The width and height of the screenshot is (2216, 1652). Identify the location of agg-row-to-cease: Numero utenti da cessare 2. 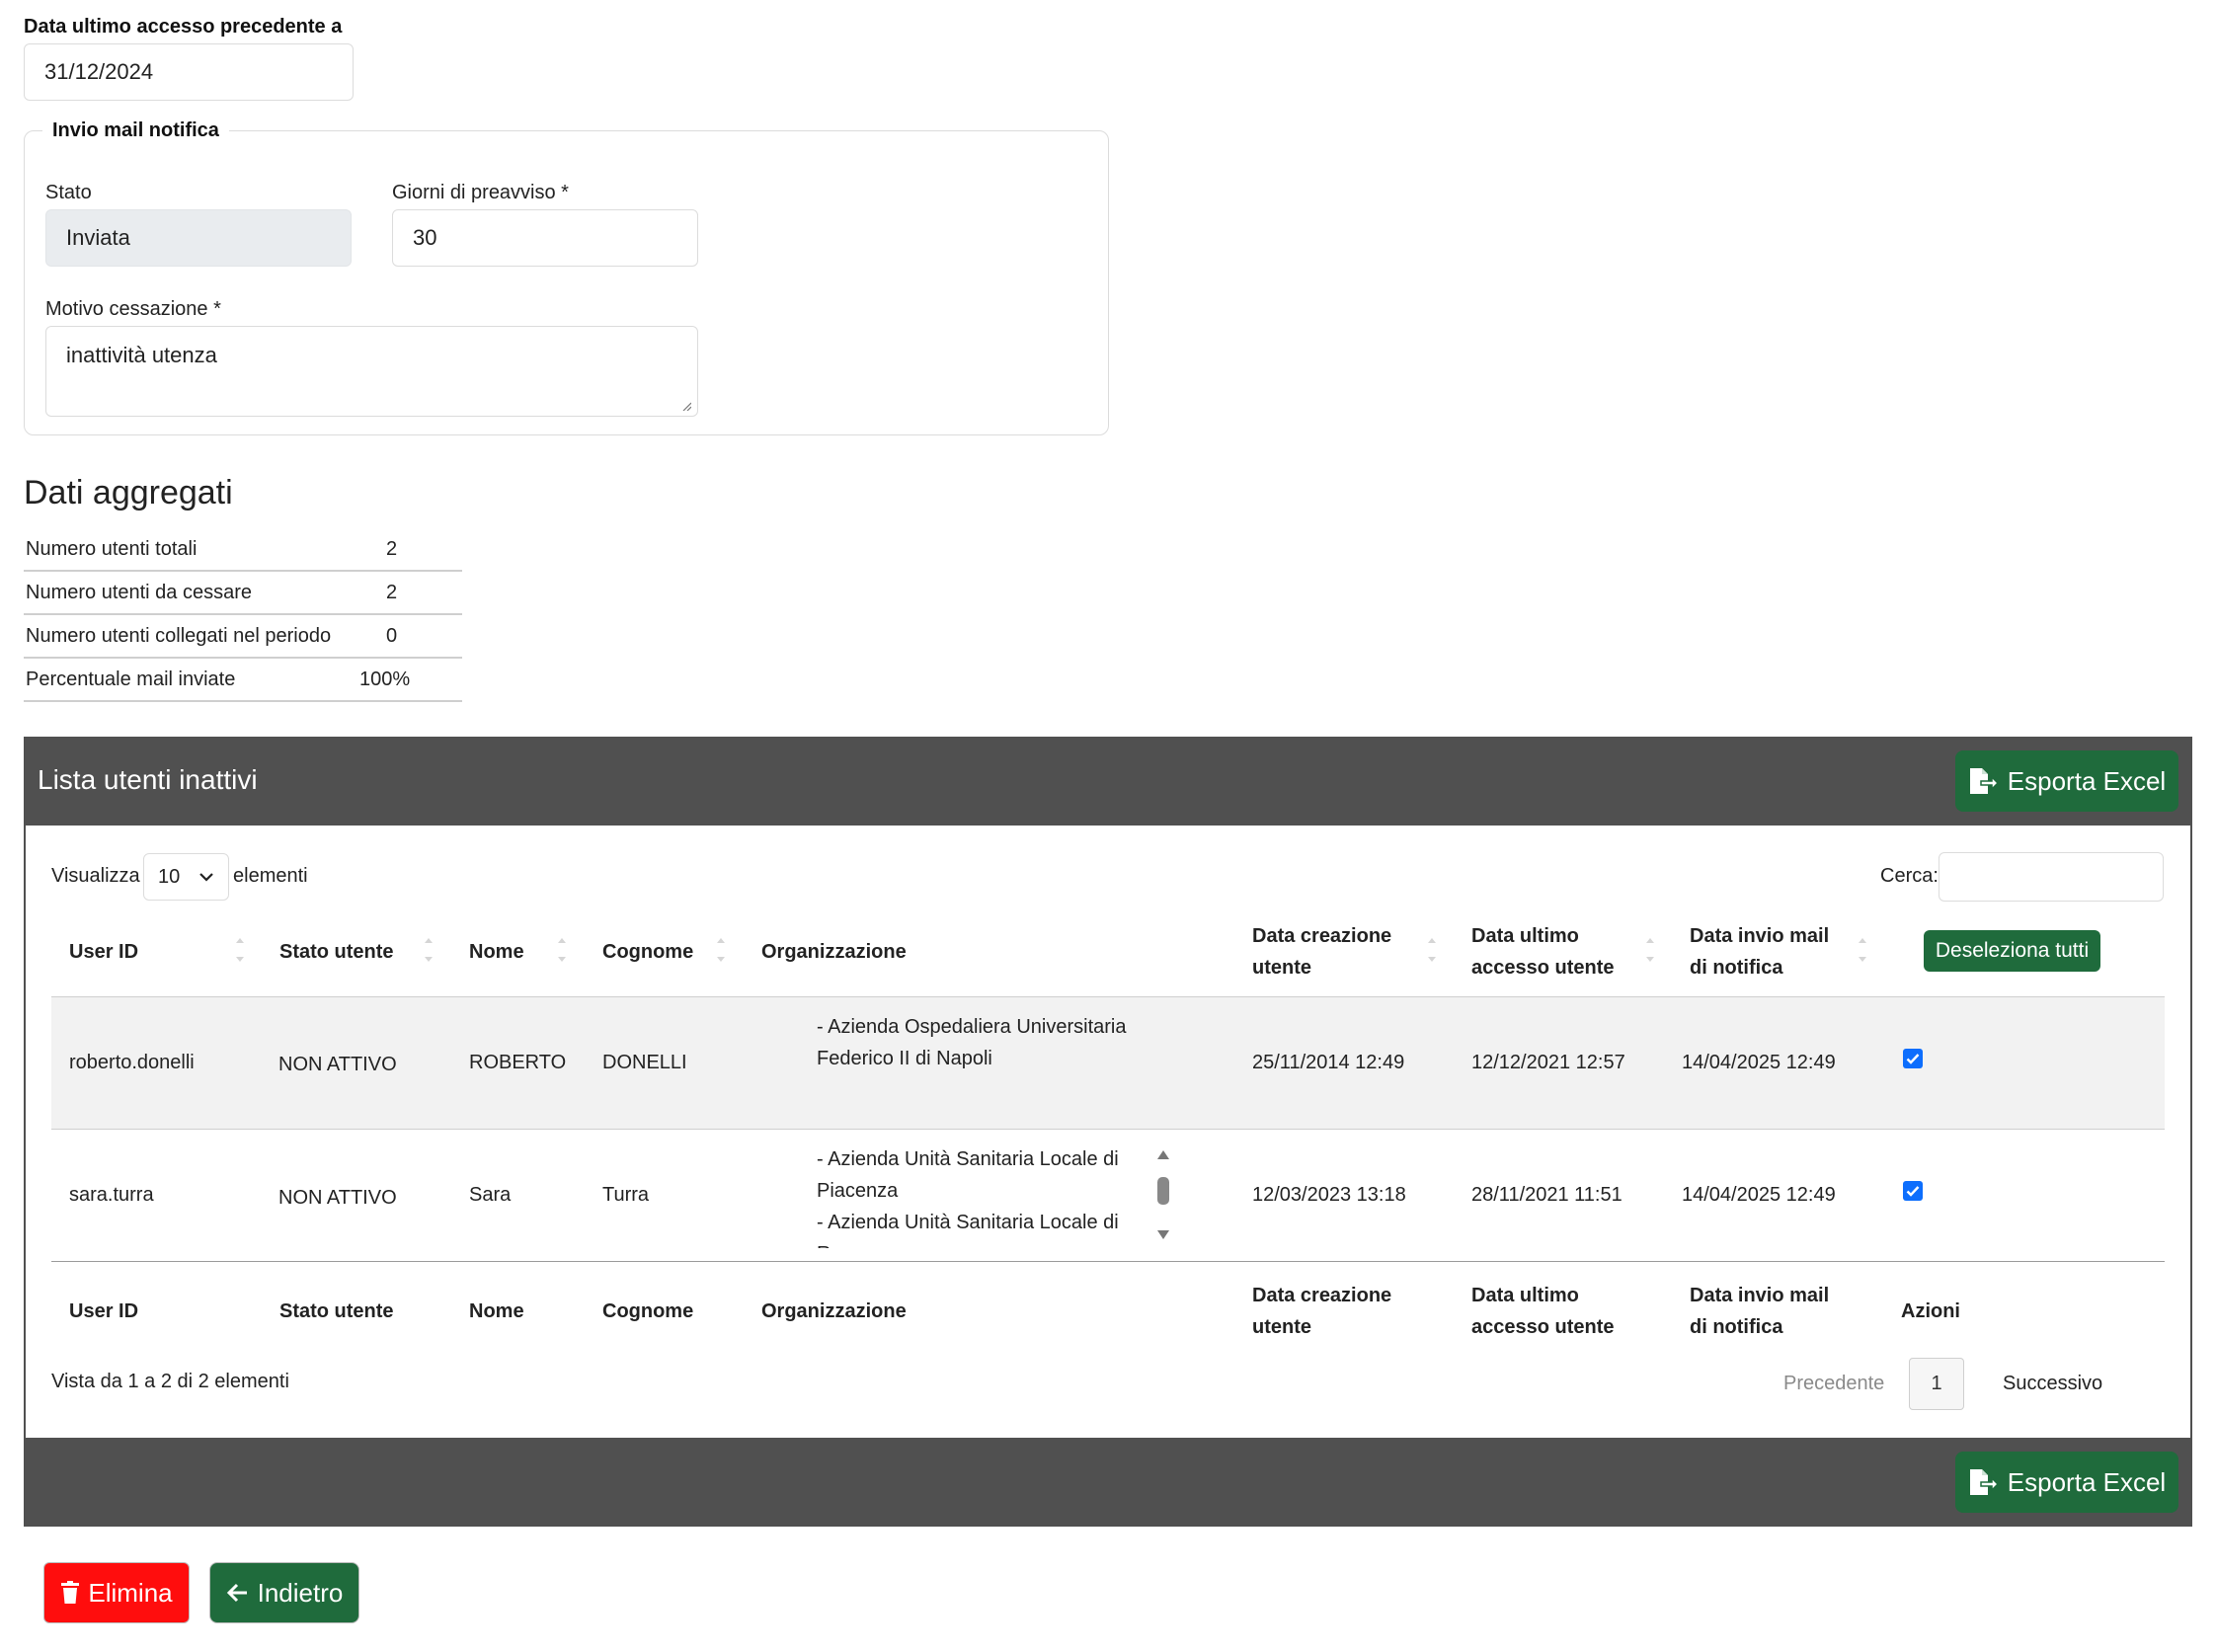
(243, 593).